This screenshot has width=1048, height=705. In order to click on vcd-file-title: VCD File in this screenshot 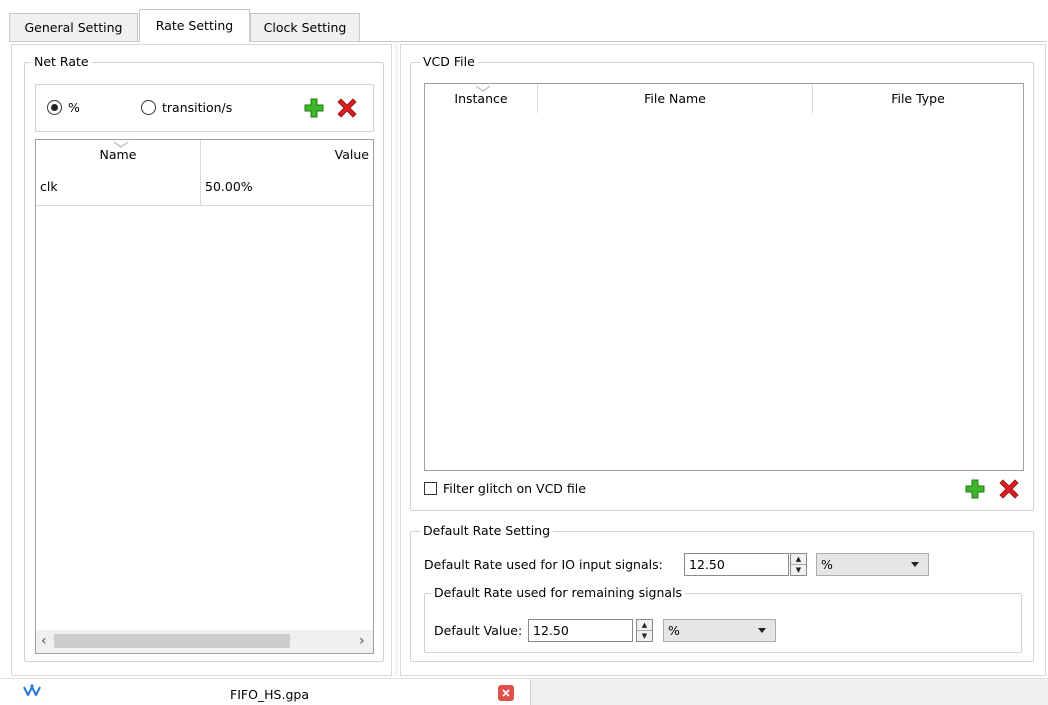, I will do `click(449, 62)`.